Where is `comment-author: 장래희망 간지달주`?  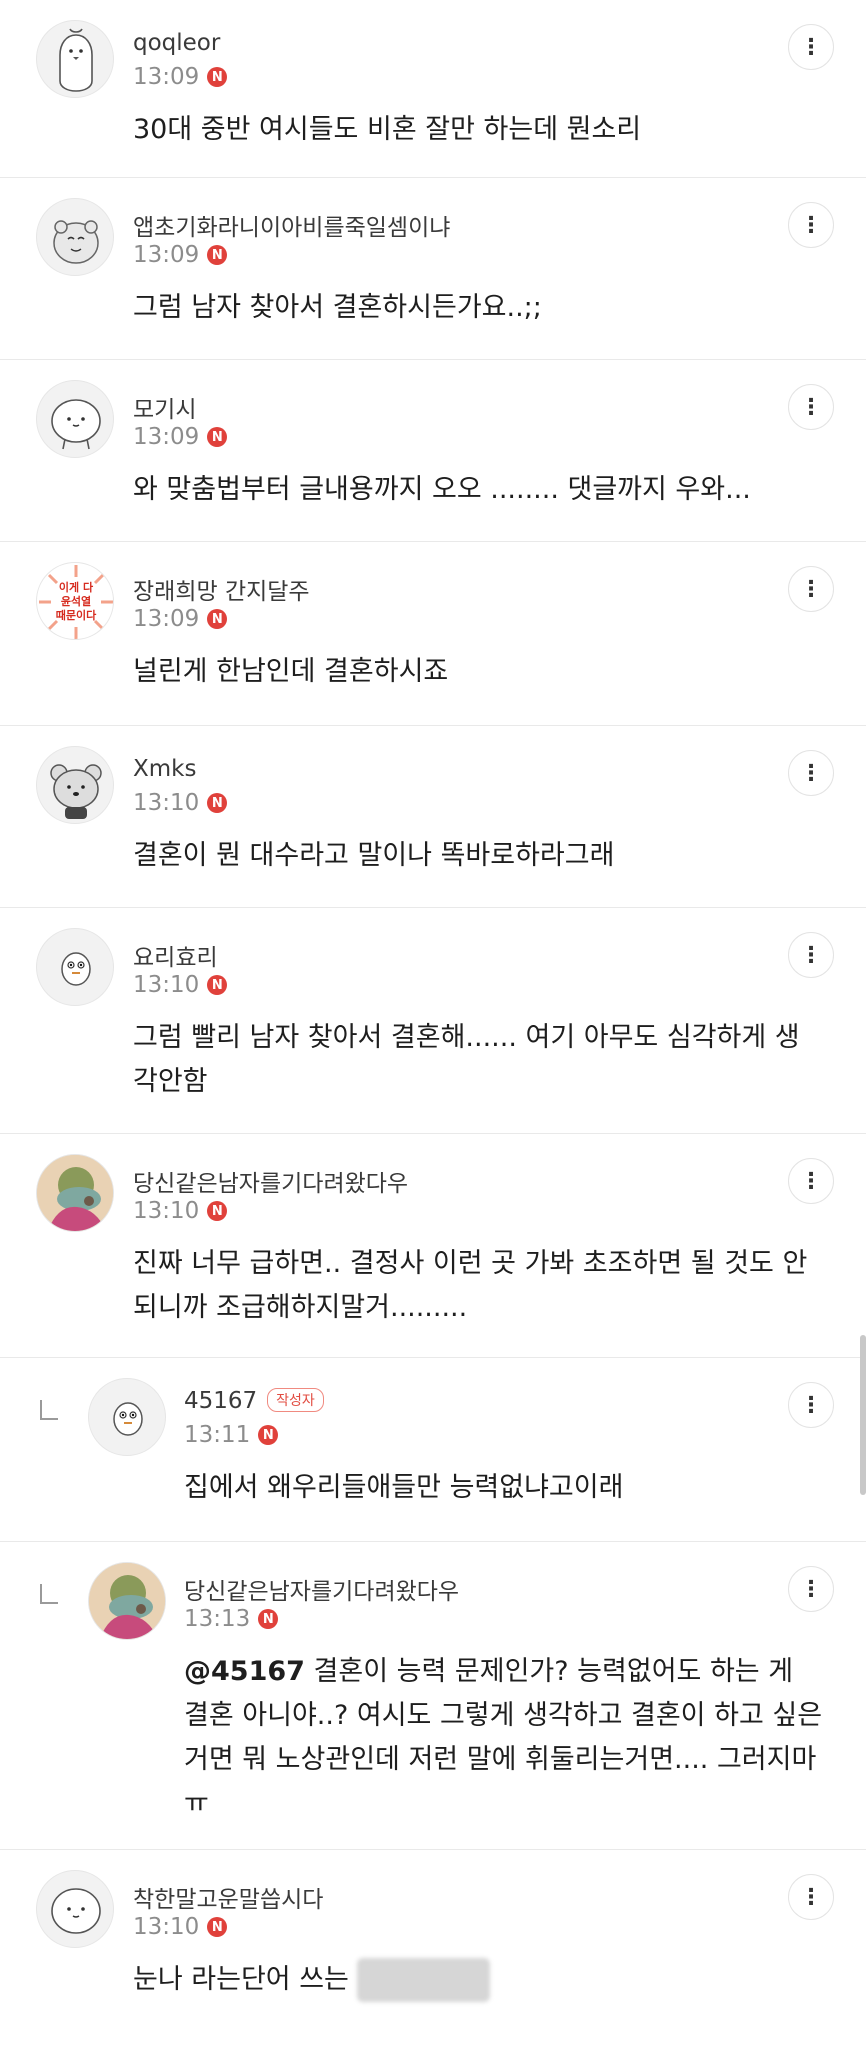 comment-author: 장래희망 간지달주 is located at coordinates (221, 589).